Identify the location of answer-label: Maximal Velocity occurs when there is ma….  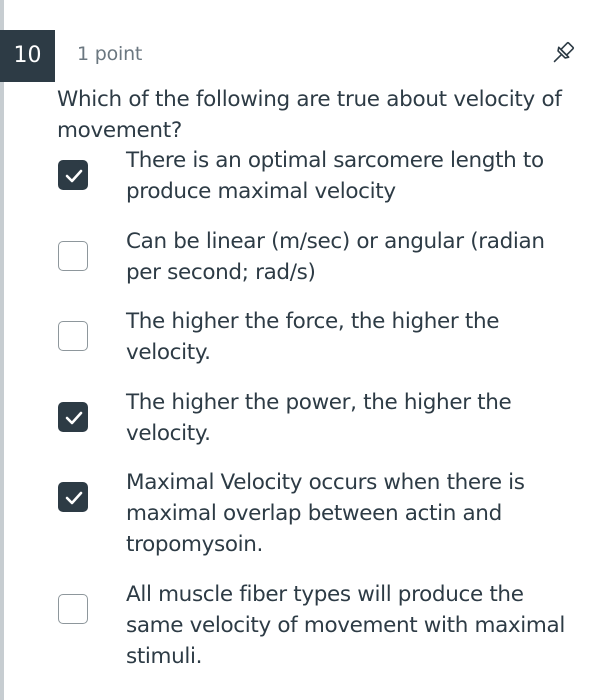
(325, 513).